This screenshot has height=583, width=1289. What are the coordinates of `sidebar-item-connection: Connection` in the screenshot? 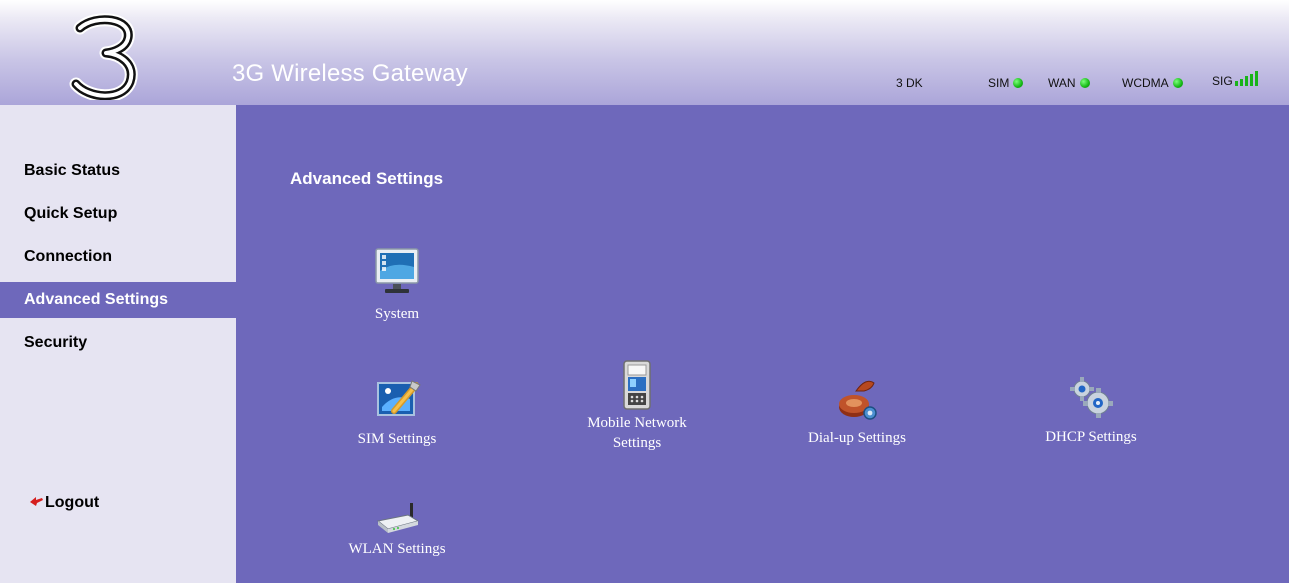 It's located at (118, 257).